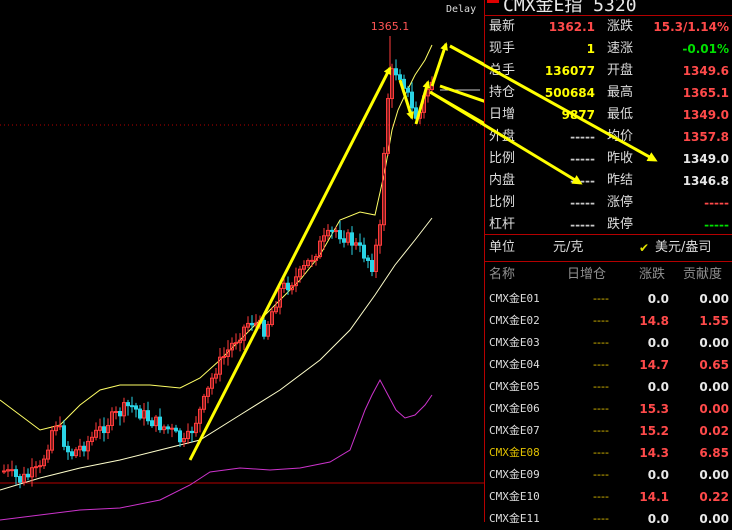 The image size is (732, 530). Describe the element at coordinates (540, 93) in the screenshot. I see `quote-row-left: 持仓 500684` at that location.